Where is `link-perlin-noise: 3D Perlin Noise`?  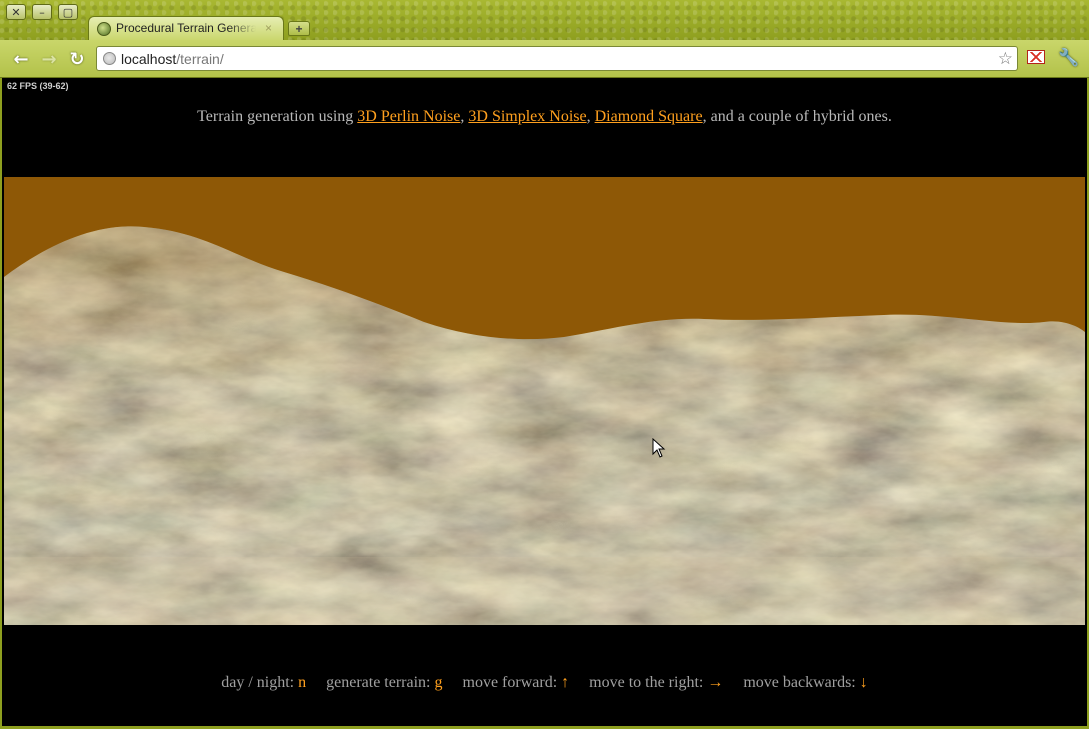
link-perlin-noise: 3D Perlin Noise is located at coordinates (408, 116).